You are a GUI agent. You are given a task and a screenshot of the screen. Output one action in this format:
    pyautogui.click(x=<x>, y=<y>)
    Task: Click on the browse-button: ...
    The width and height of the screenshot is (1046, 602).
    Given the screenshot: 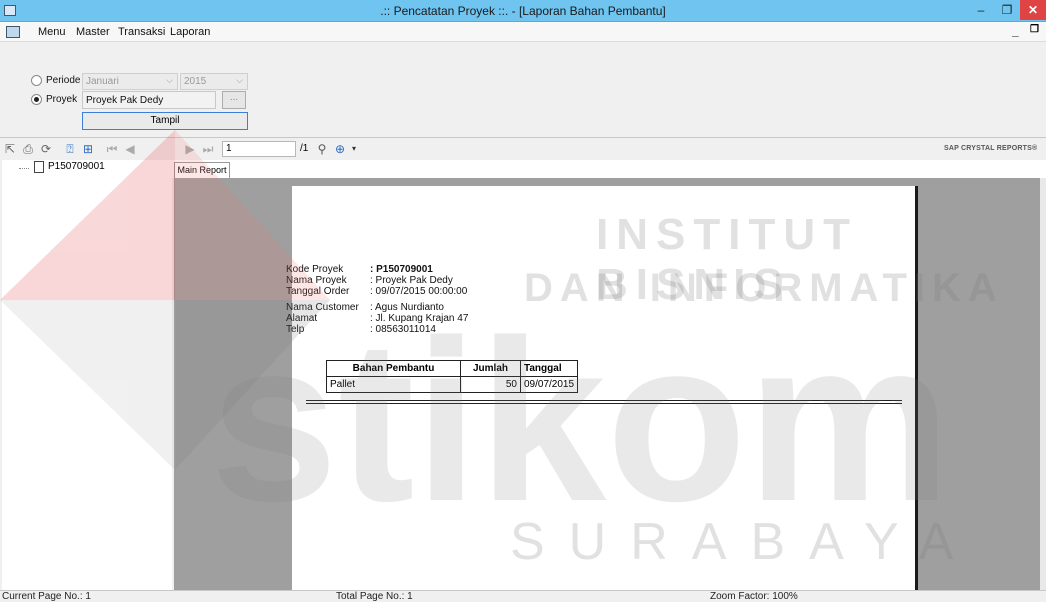 What is the action you would take?
    pyautogui.click(x=234, y=100)
    